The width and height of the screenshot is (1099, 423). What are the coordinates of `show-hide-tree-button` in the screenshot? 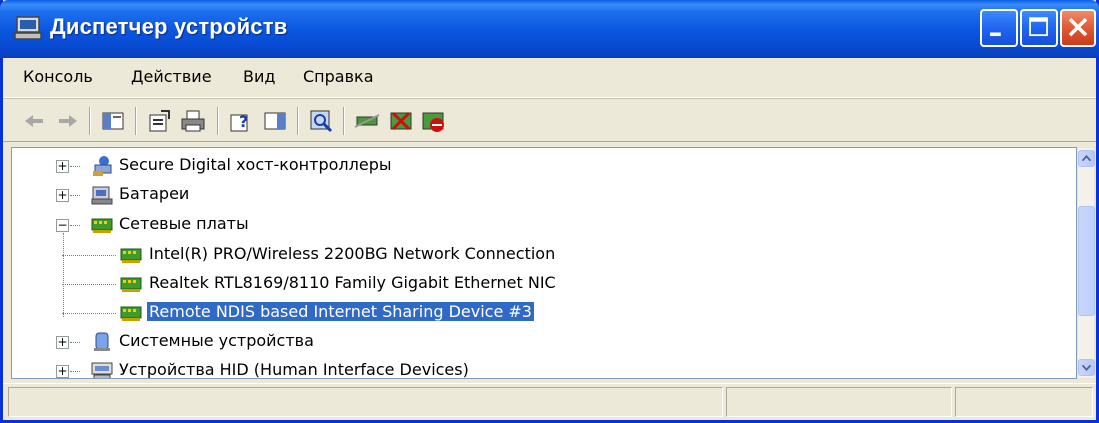 It's located at (113, 121).